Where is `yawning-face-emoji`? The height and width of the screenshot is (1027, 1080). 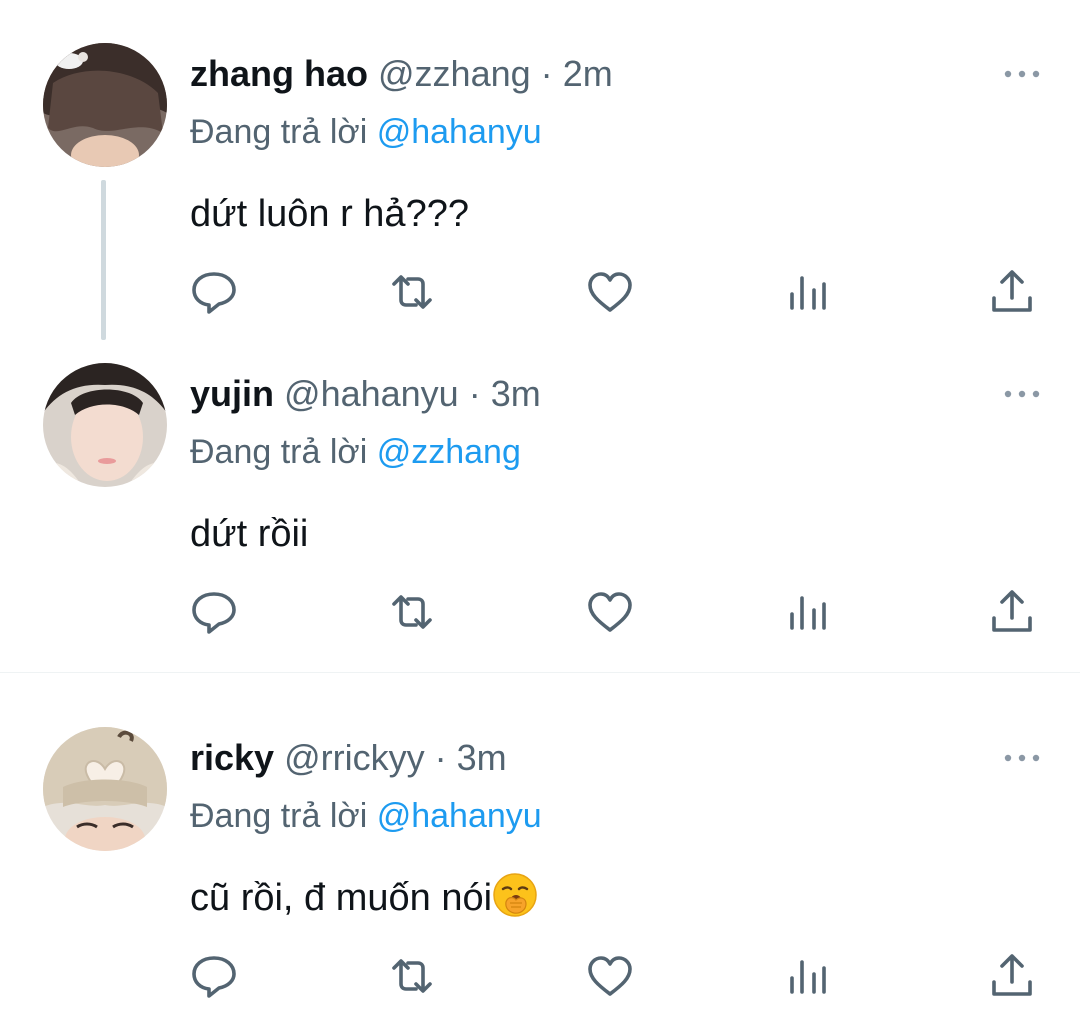 yawning-face-emoji is located at coordinates (515, 895).